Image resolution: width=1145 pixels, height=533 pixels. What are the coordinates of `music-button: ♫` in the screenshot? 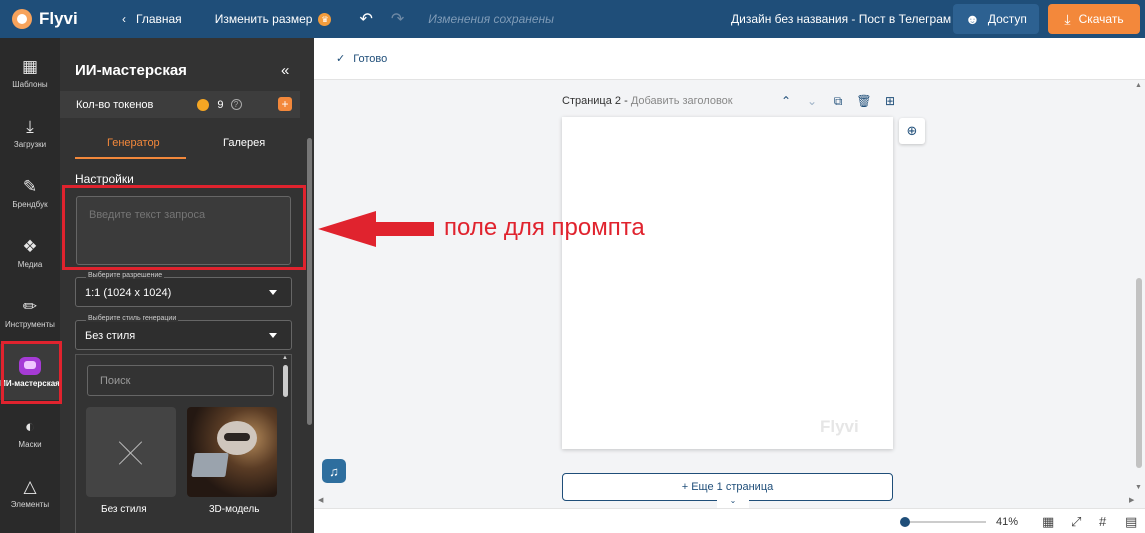 It's located at (334, 471).